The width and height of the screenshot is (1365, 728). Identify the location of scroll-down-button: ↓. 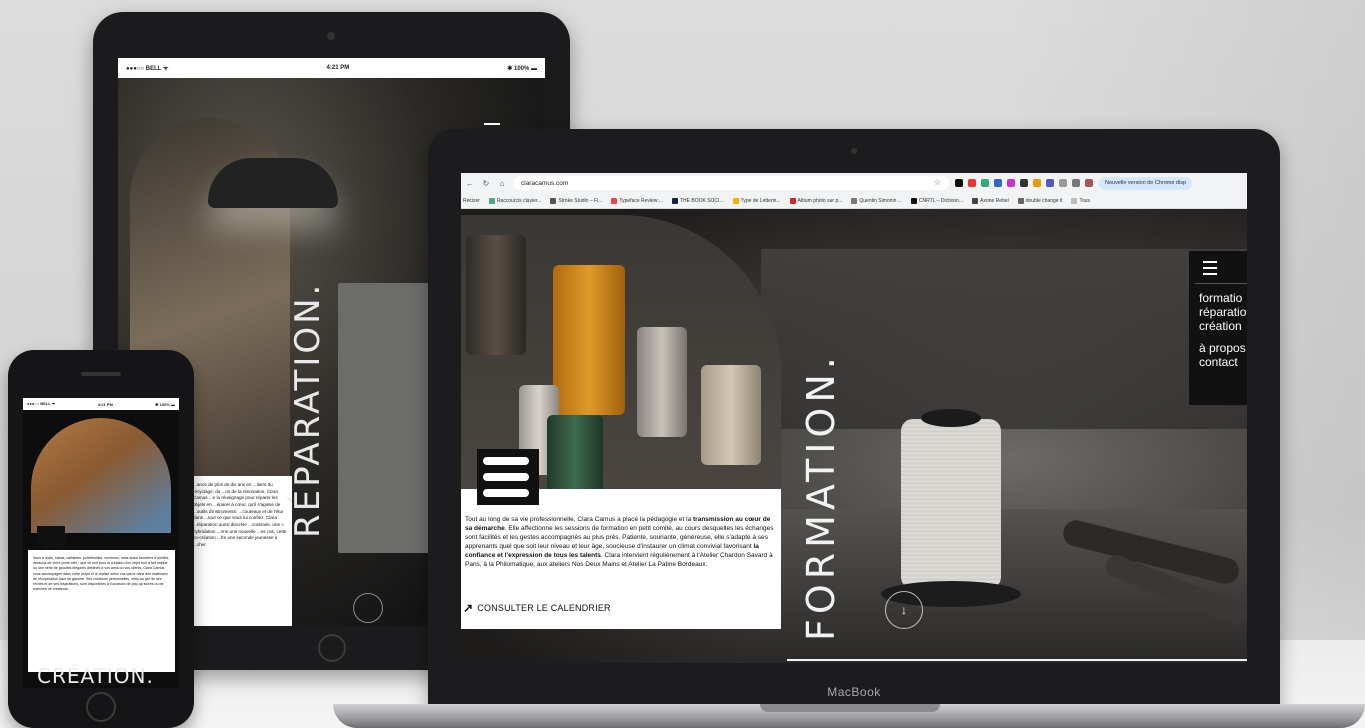
(904, 610).